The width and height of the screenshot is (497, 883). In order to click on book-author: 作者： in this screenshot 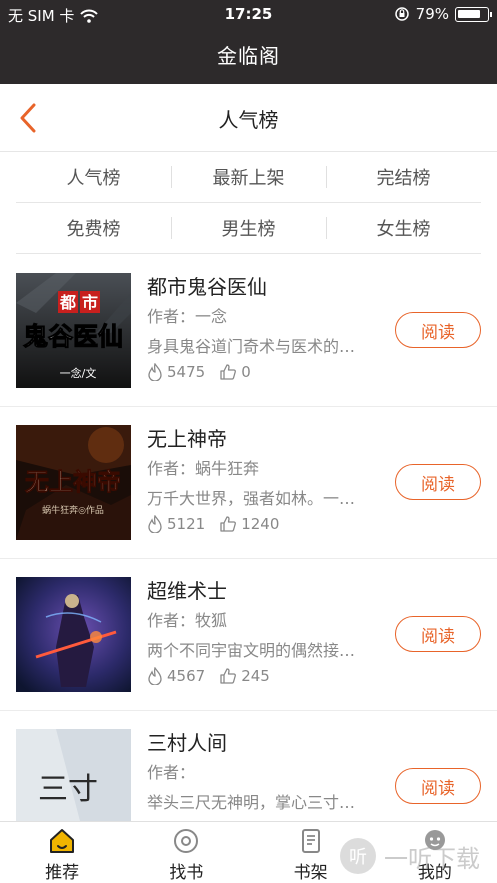, I will do `click(171, 772)`.